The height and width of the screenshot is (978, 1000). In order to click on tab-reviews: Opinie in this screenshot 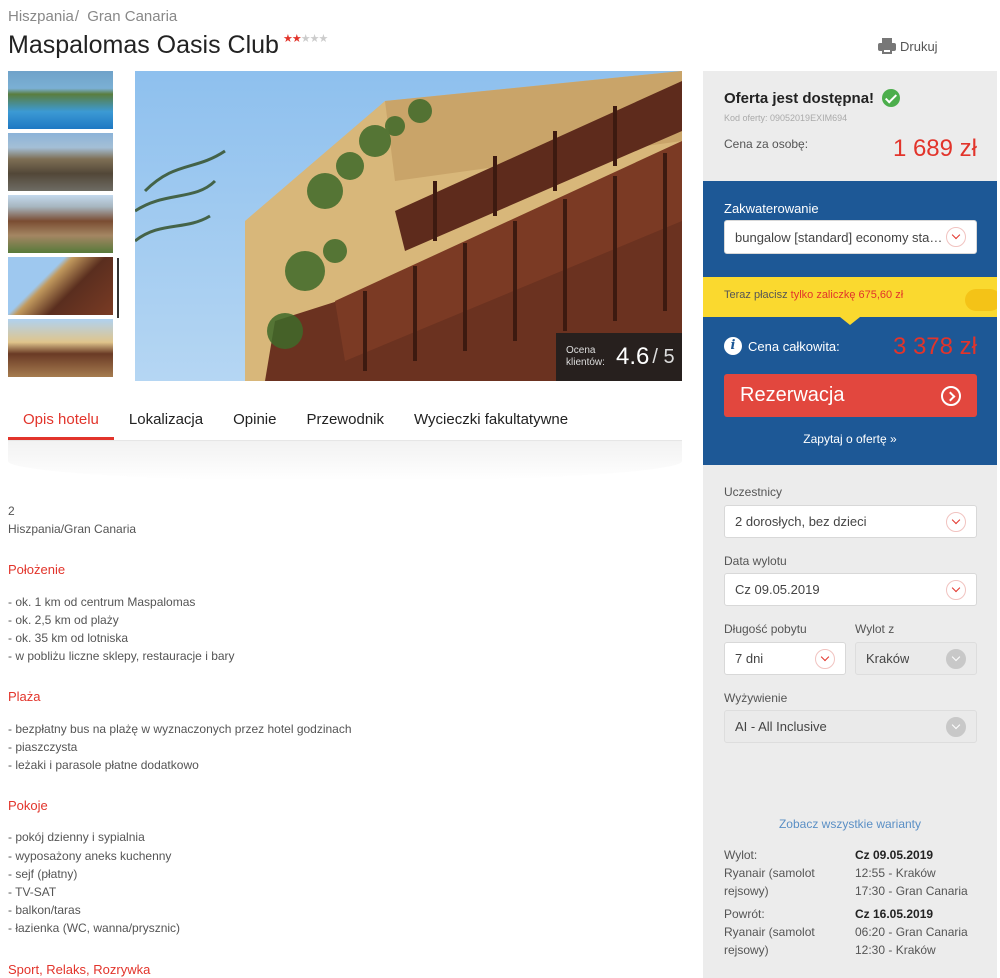, I will do `click(254, 419)`.